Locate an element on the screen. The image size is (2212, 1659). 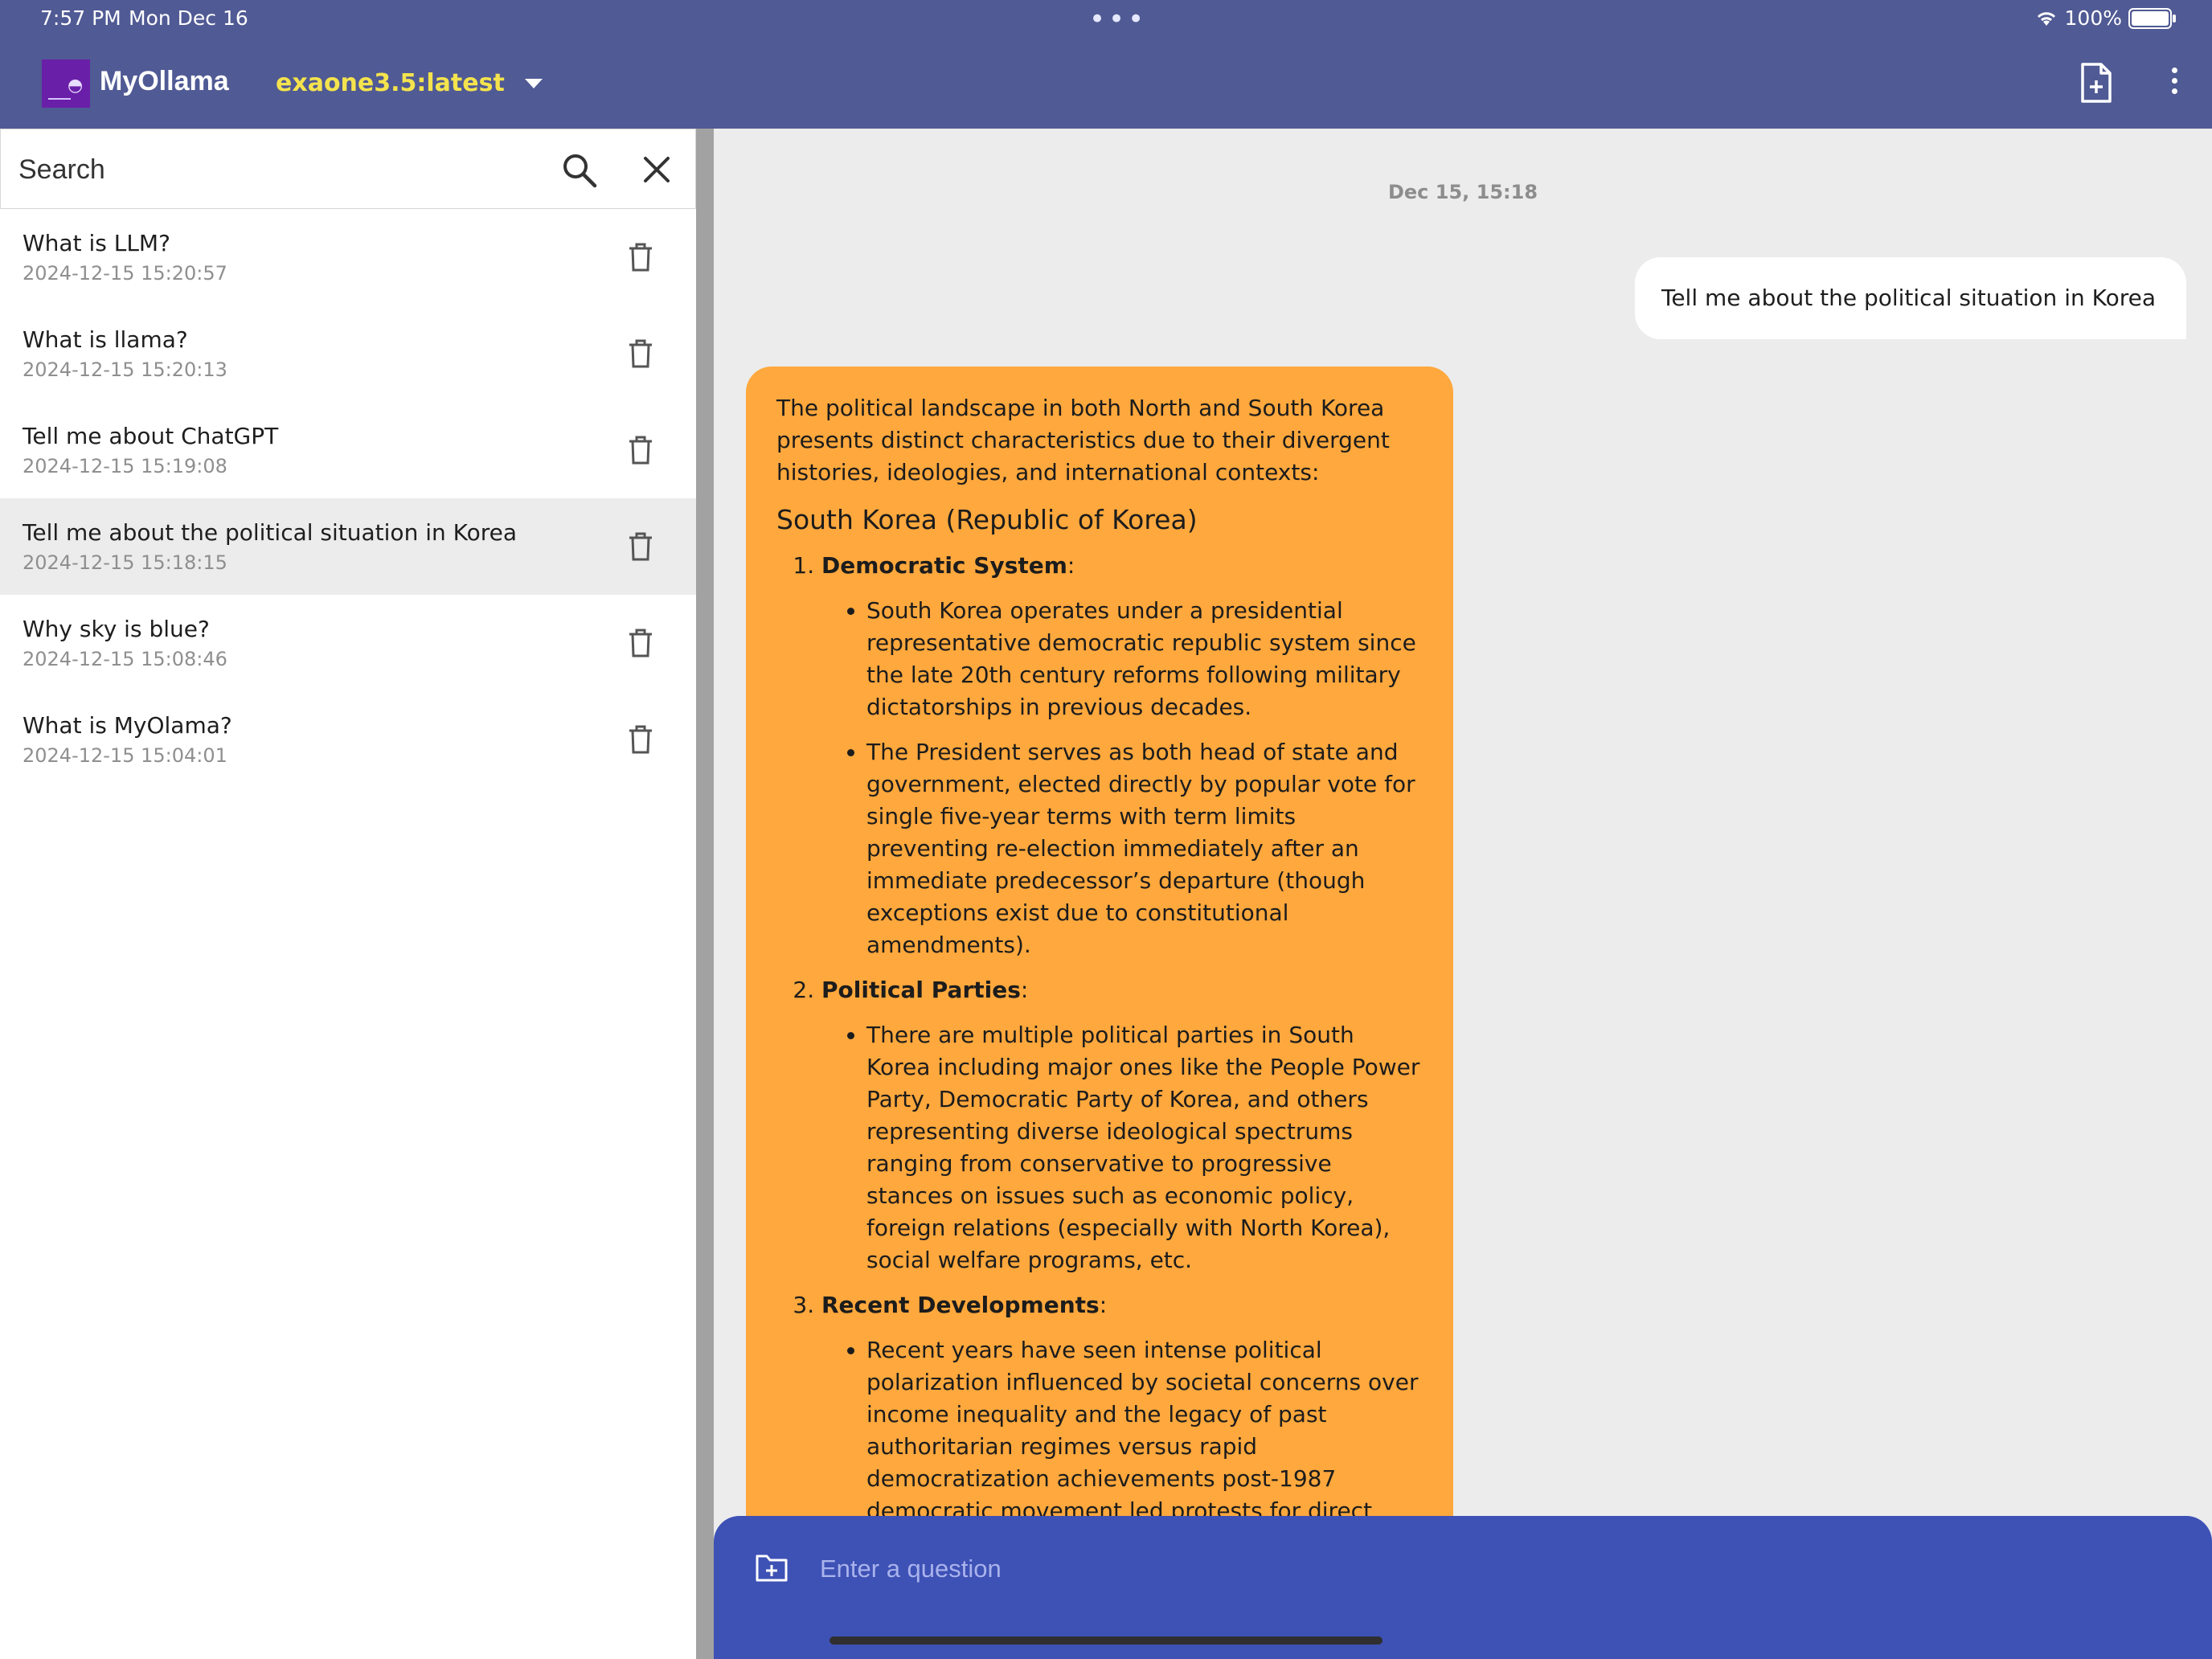
history-item: Why sky is blue? 2024-12-15 15:08:46 is located at coordinates (348, 643).